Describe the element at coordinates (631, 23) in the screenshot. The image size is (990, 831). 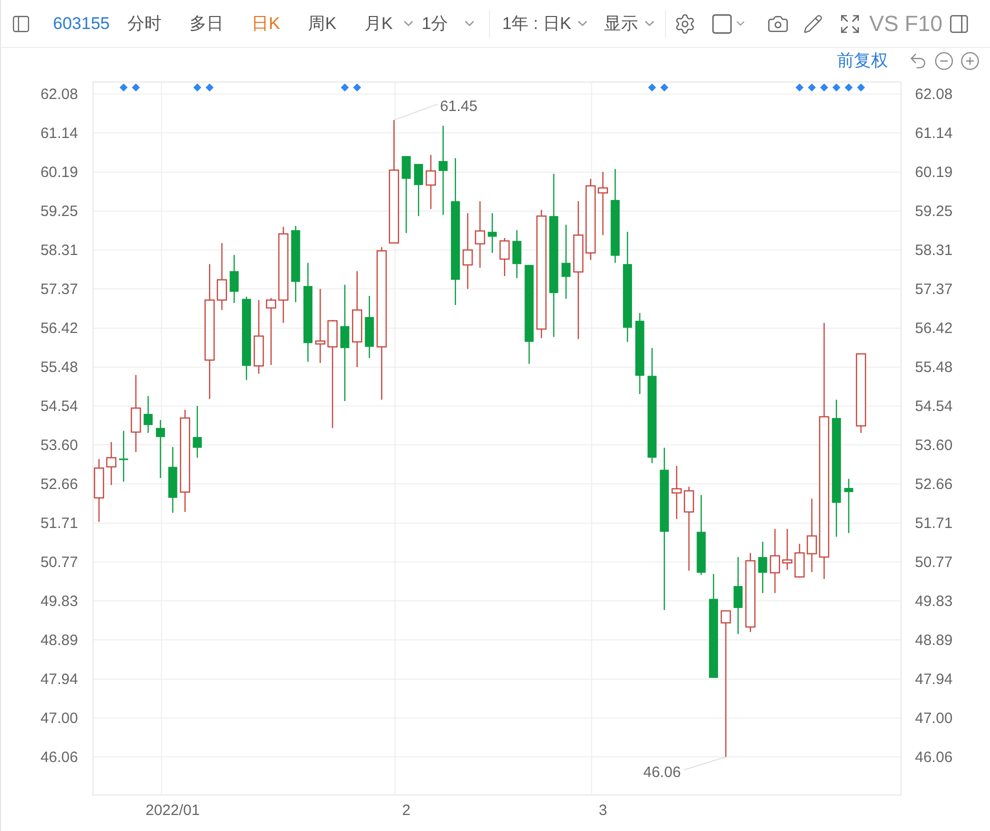
I see `display-dropdown: 显示` at that location.